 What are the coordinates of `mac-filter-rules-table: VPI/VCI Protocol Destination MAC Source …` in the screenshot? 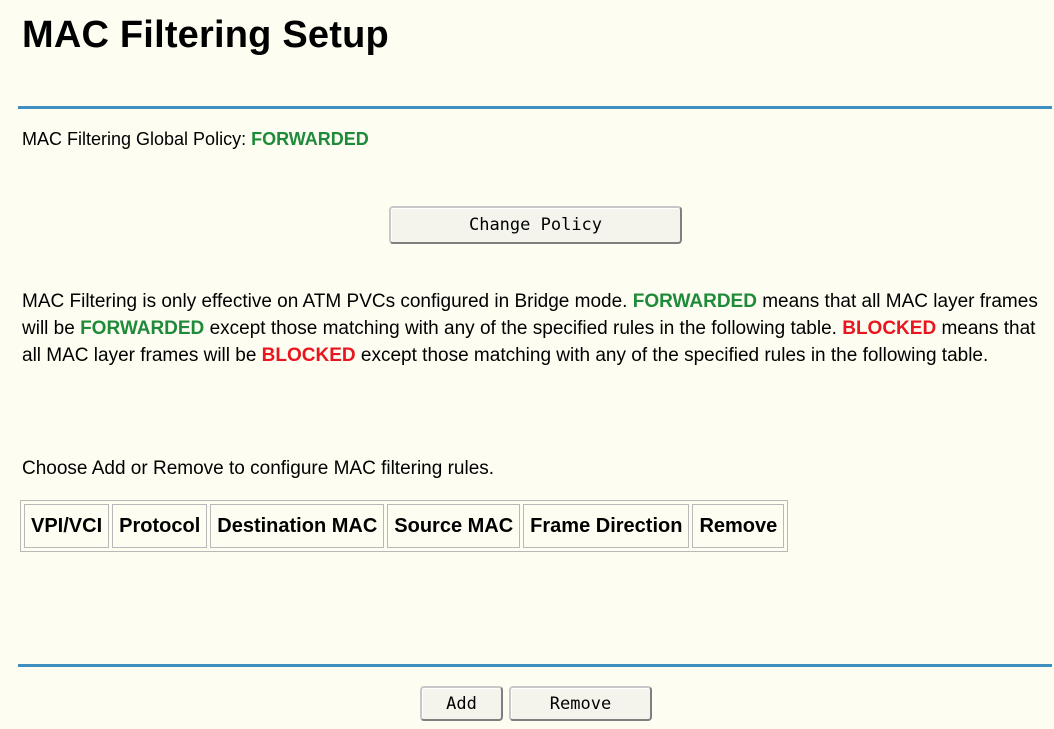 It's located at (404, 526).